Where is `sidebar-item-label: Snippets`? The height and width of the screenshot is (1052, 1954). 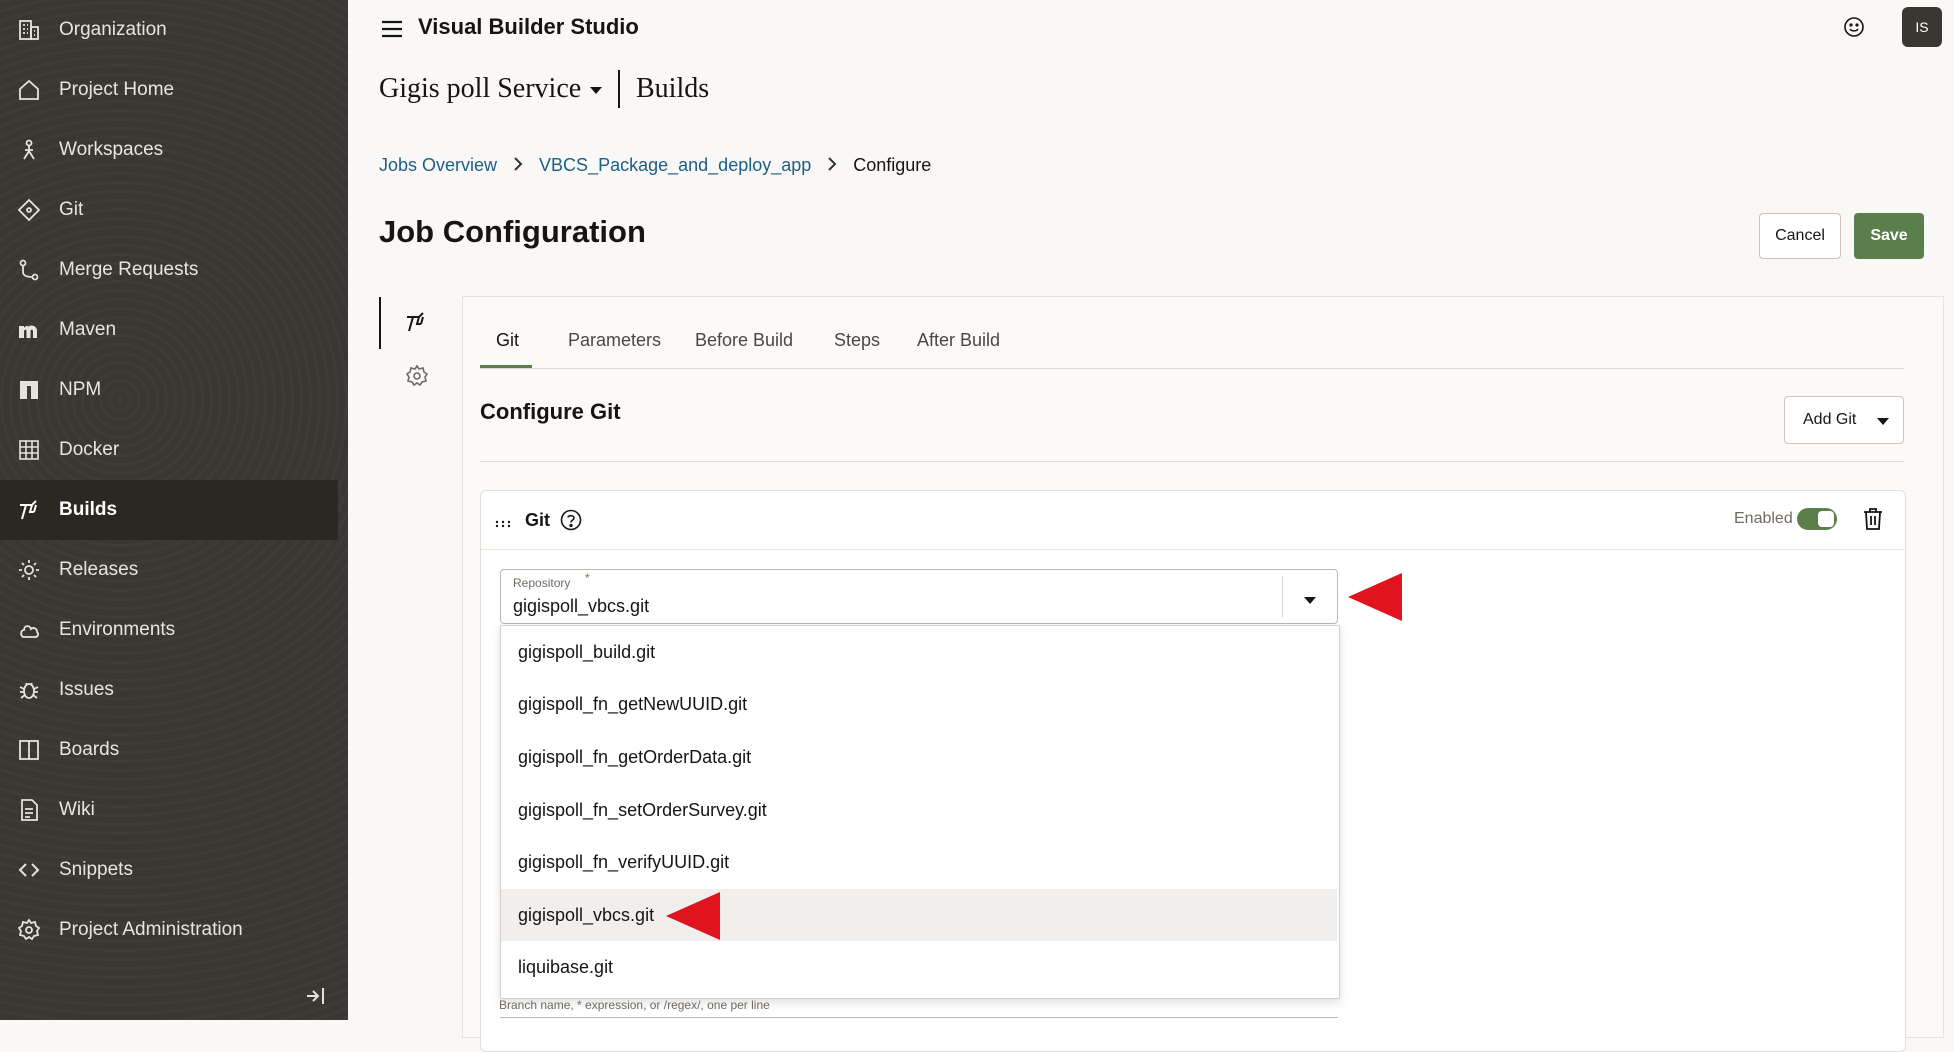 sidebar-item-label: Snippets is located at coordinates (96, 869).